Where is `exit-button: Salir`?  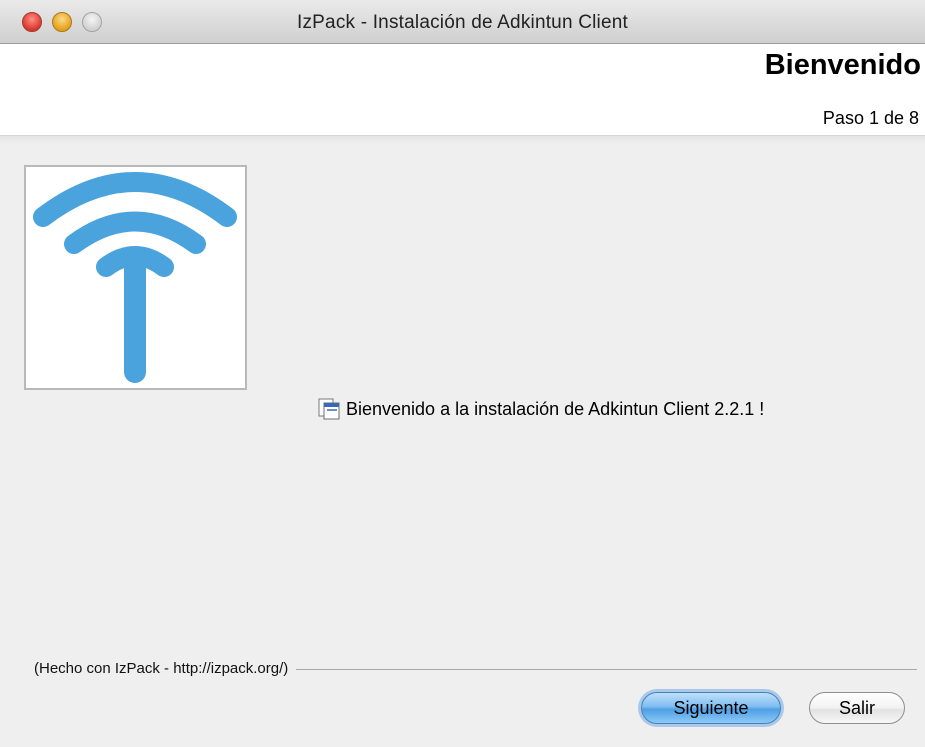 exit-button: Salir is located at coordinates (857, 708).